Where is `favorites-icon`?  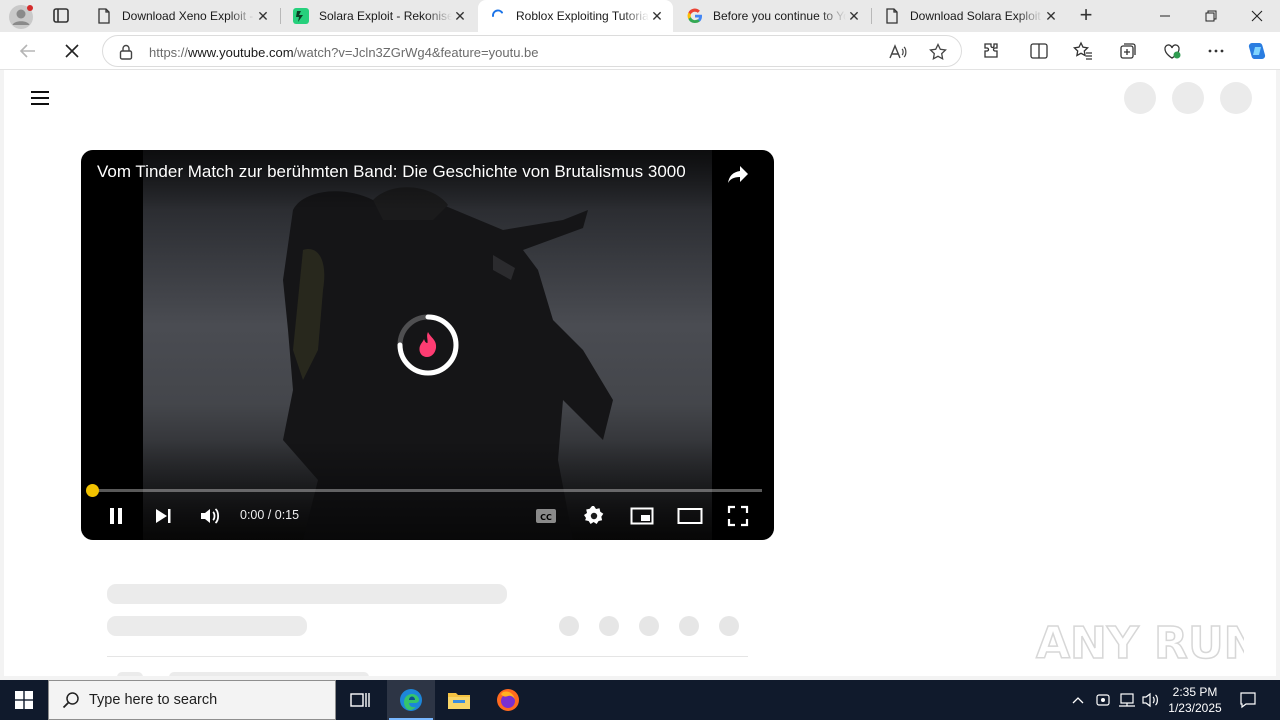 favorites-icon is located at coordinates (1083, 51).